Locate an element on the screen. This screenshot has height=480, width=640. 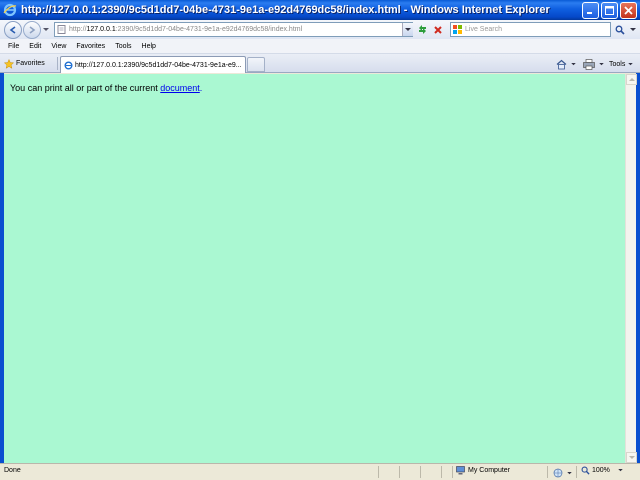
home-button is located at coordinates (566, 64).